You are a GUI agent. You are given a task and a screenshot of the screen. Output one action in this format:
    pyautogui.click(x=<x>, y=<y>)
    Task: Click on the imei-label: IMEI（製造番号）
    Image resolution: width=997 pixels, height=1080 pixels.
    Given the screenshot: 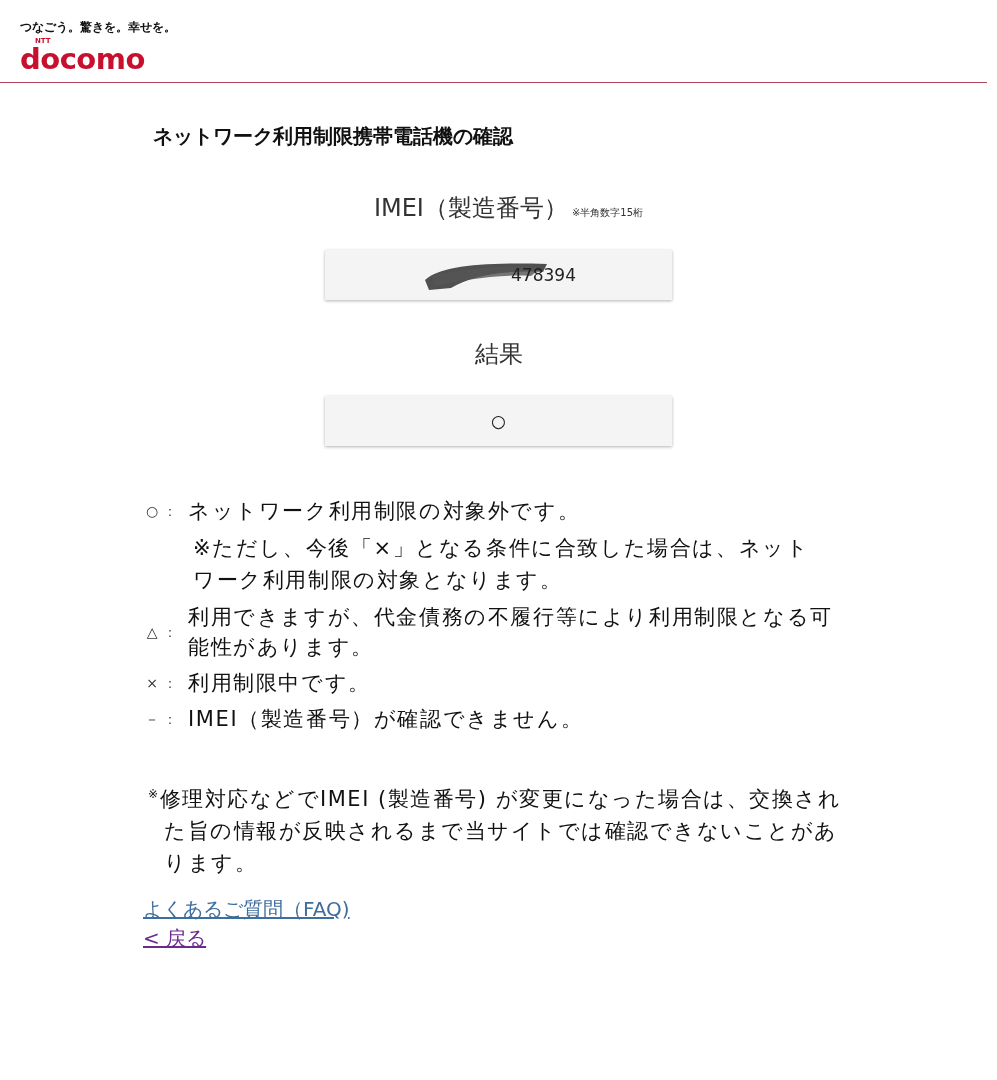 What is the action you would take?
    pyautogui.click(x=470, y=208)
    